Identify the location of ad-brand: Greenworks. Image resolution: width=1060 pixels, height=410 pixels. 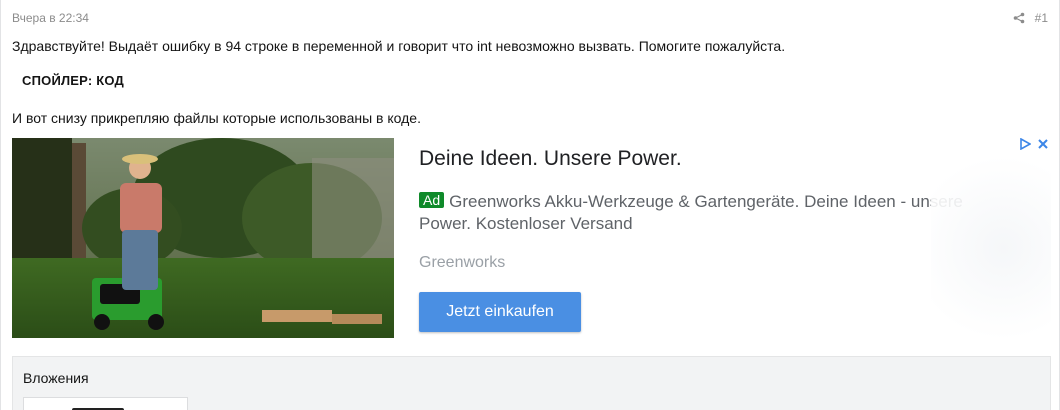
(462, 263).